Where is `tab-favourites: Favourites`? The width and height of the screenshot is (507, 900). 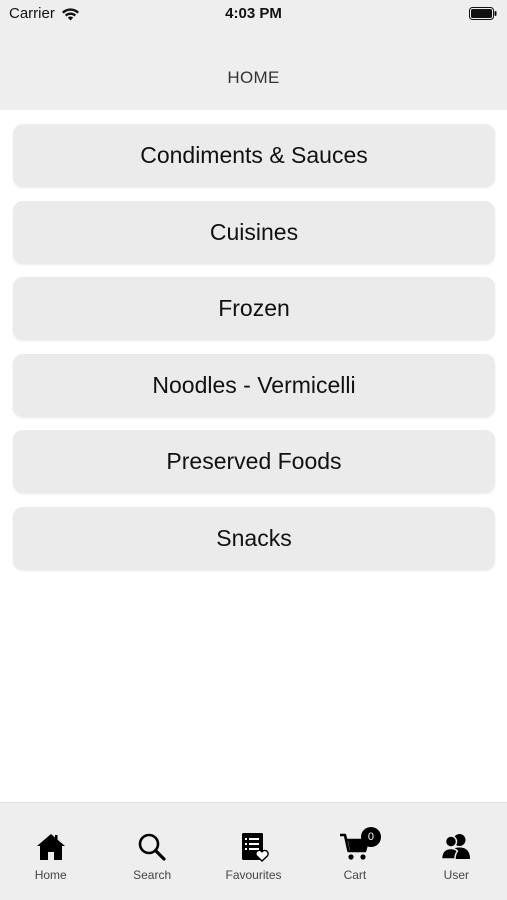 tab-favourites: Favourites is located at coordinates (253, 851).